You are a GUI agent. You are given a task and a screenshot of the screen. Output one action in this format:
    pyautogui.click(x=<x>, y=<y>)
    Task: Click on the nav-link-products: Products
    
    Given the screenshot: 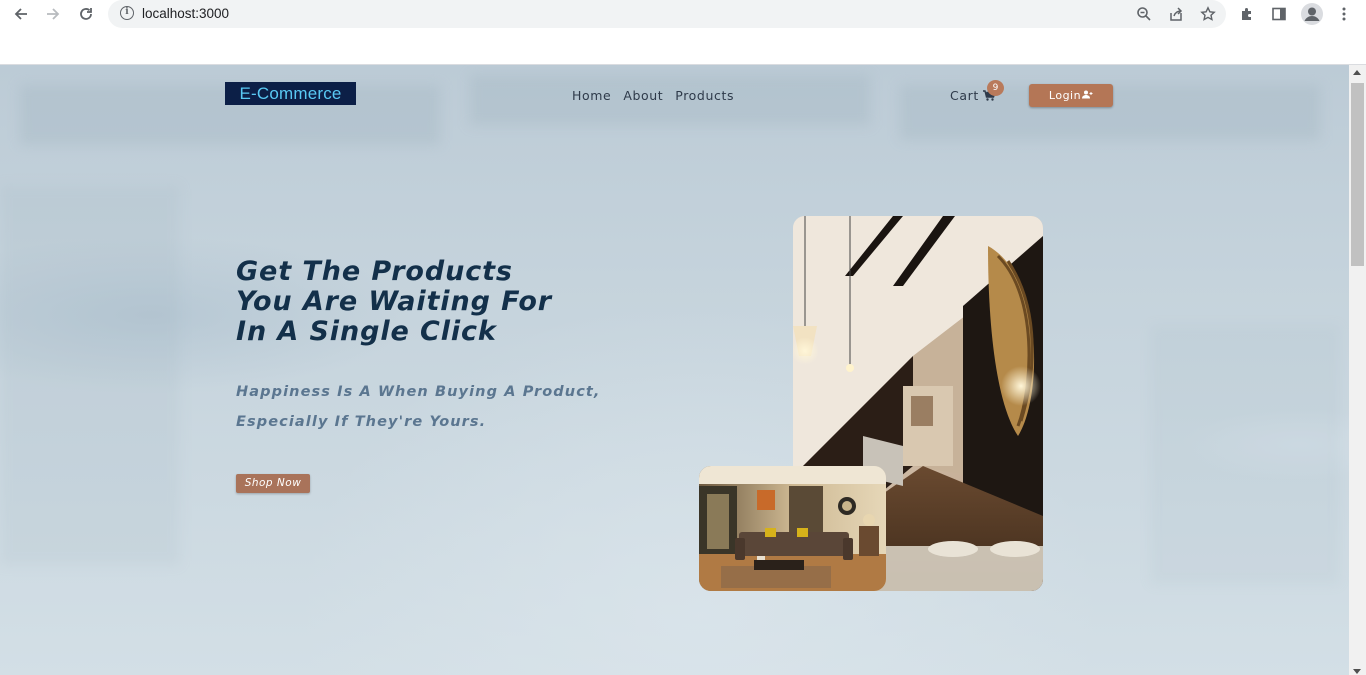 What is the action you would take?
    pyautogui.click(x=704, y=95)
    